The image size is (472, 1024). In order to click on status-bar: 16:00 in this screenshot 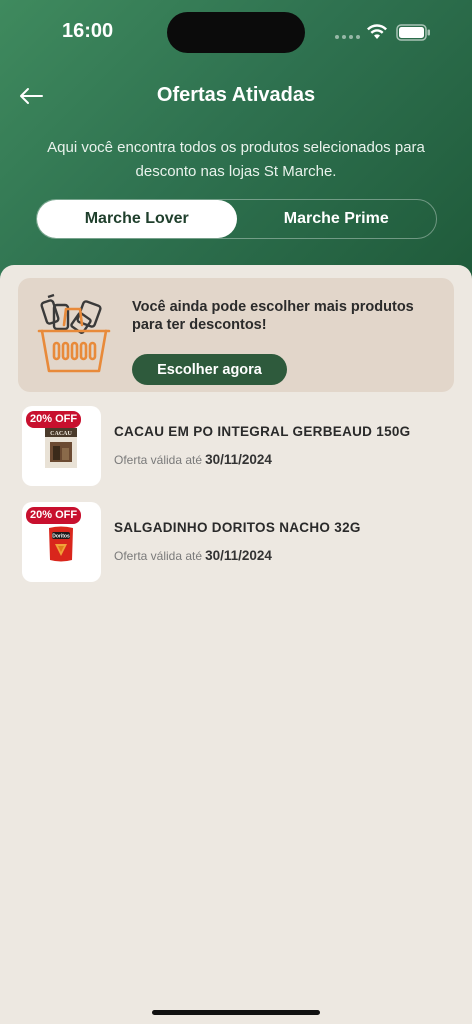, I will do `click(236, 31)`.